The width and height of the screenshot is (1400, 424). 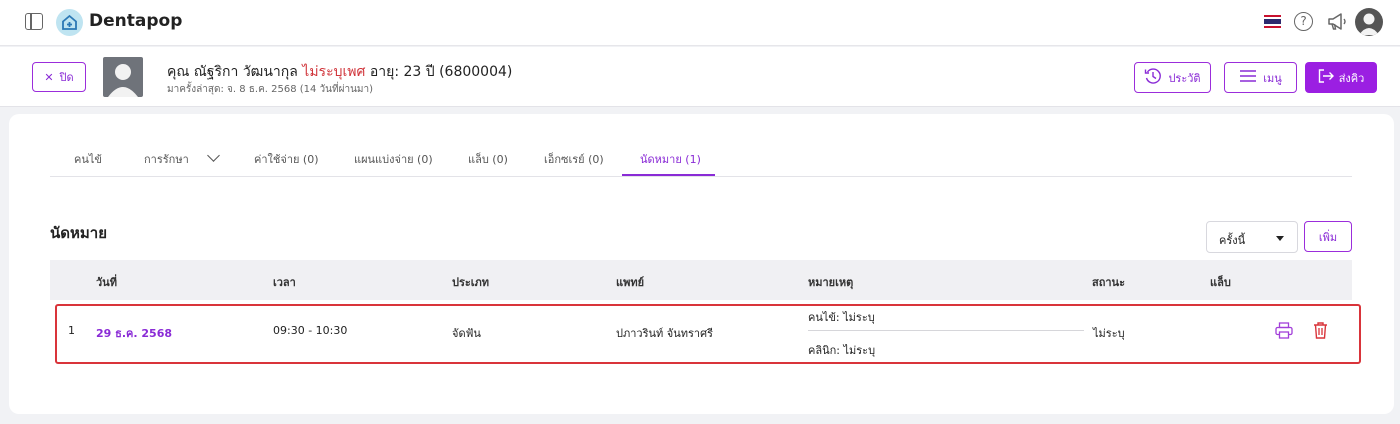 What do you see at coordinates (1351, 78) in the screenshot?
I see `send-queue-label: ส่งคิว` at bounding box center [1351, 78].